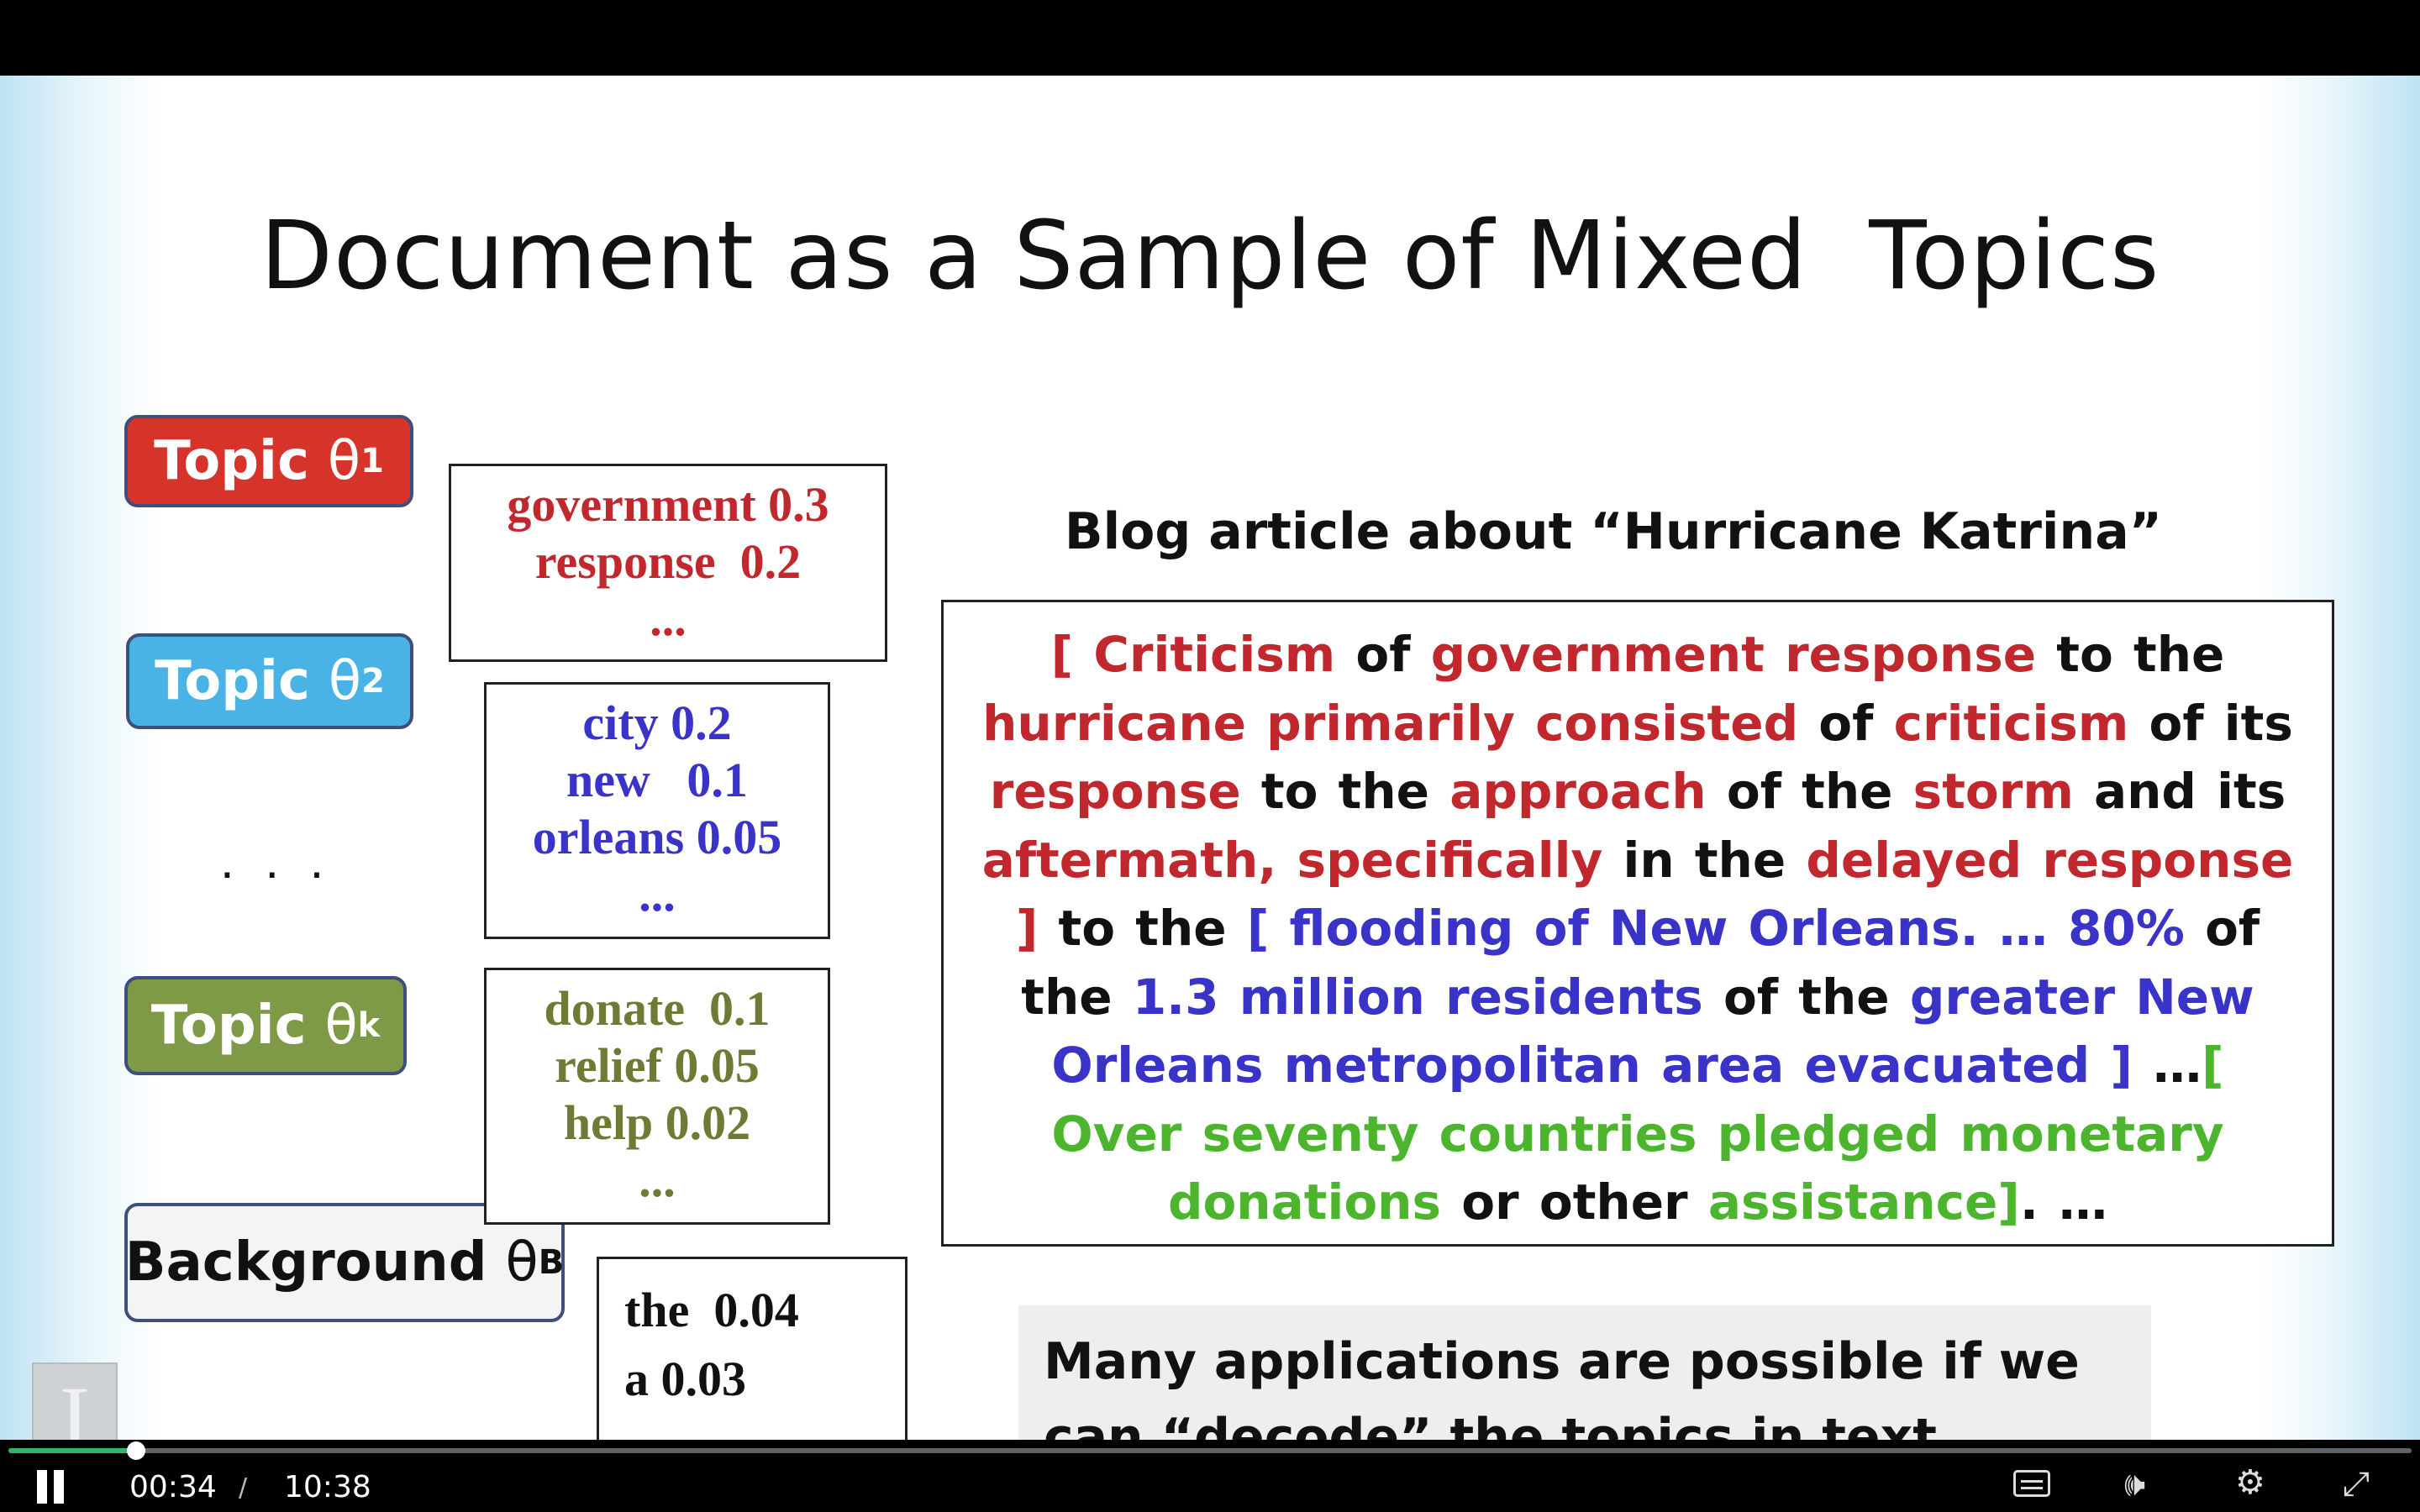 The image size is (2420, 1512). I want to click on captions-icon, so click(2032, 1483).